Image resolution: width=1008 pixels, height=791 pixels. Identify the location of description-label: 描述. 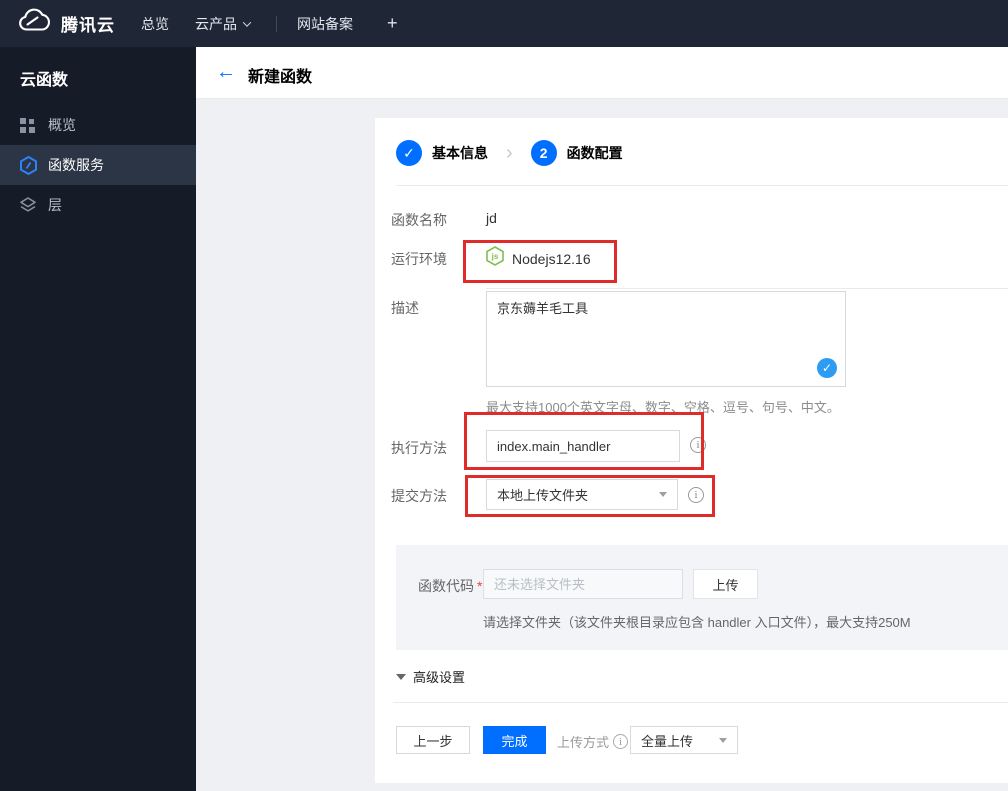
(405, 308).